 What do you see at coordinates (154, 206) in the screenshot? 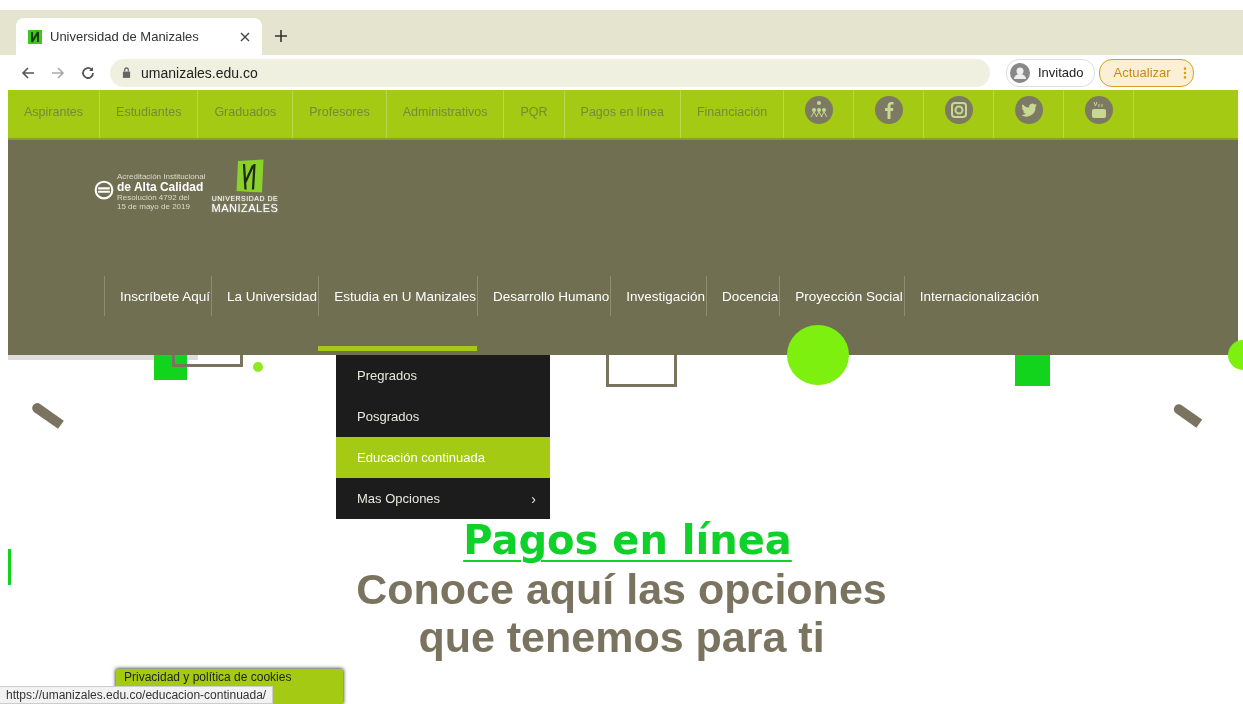
I see `accreditation-text: 15 de mayo de 2019` at bounding box center [154, 206].